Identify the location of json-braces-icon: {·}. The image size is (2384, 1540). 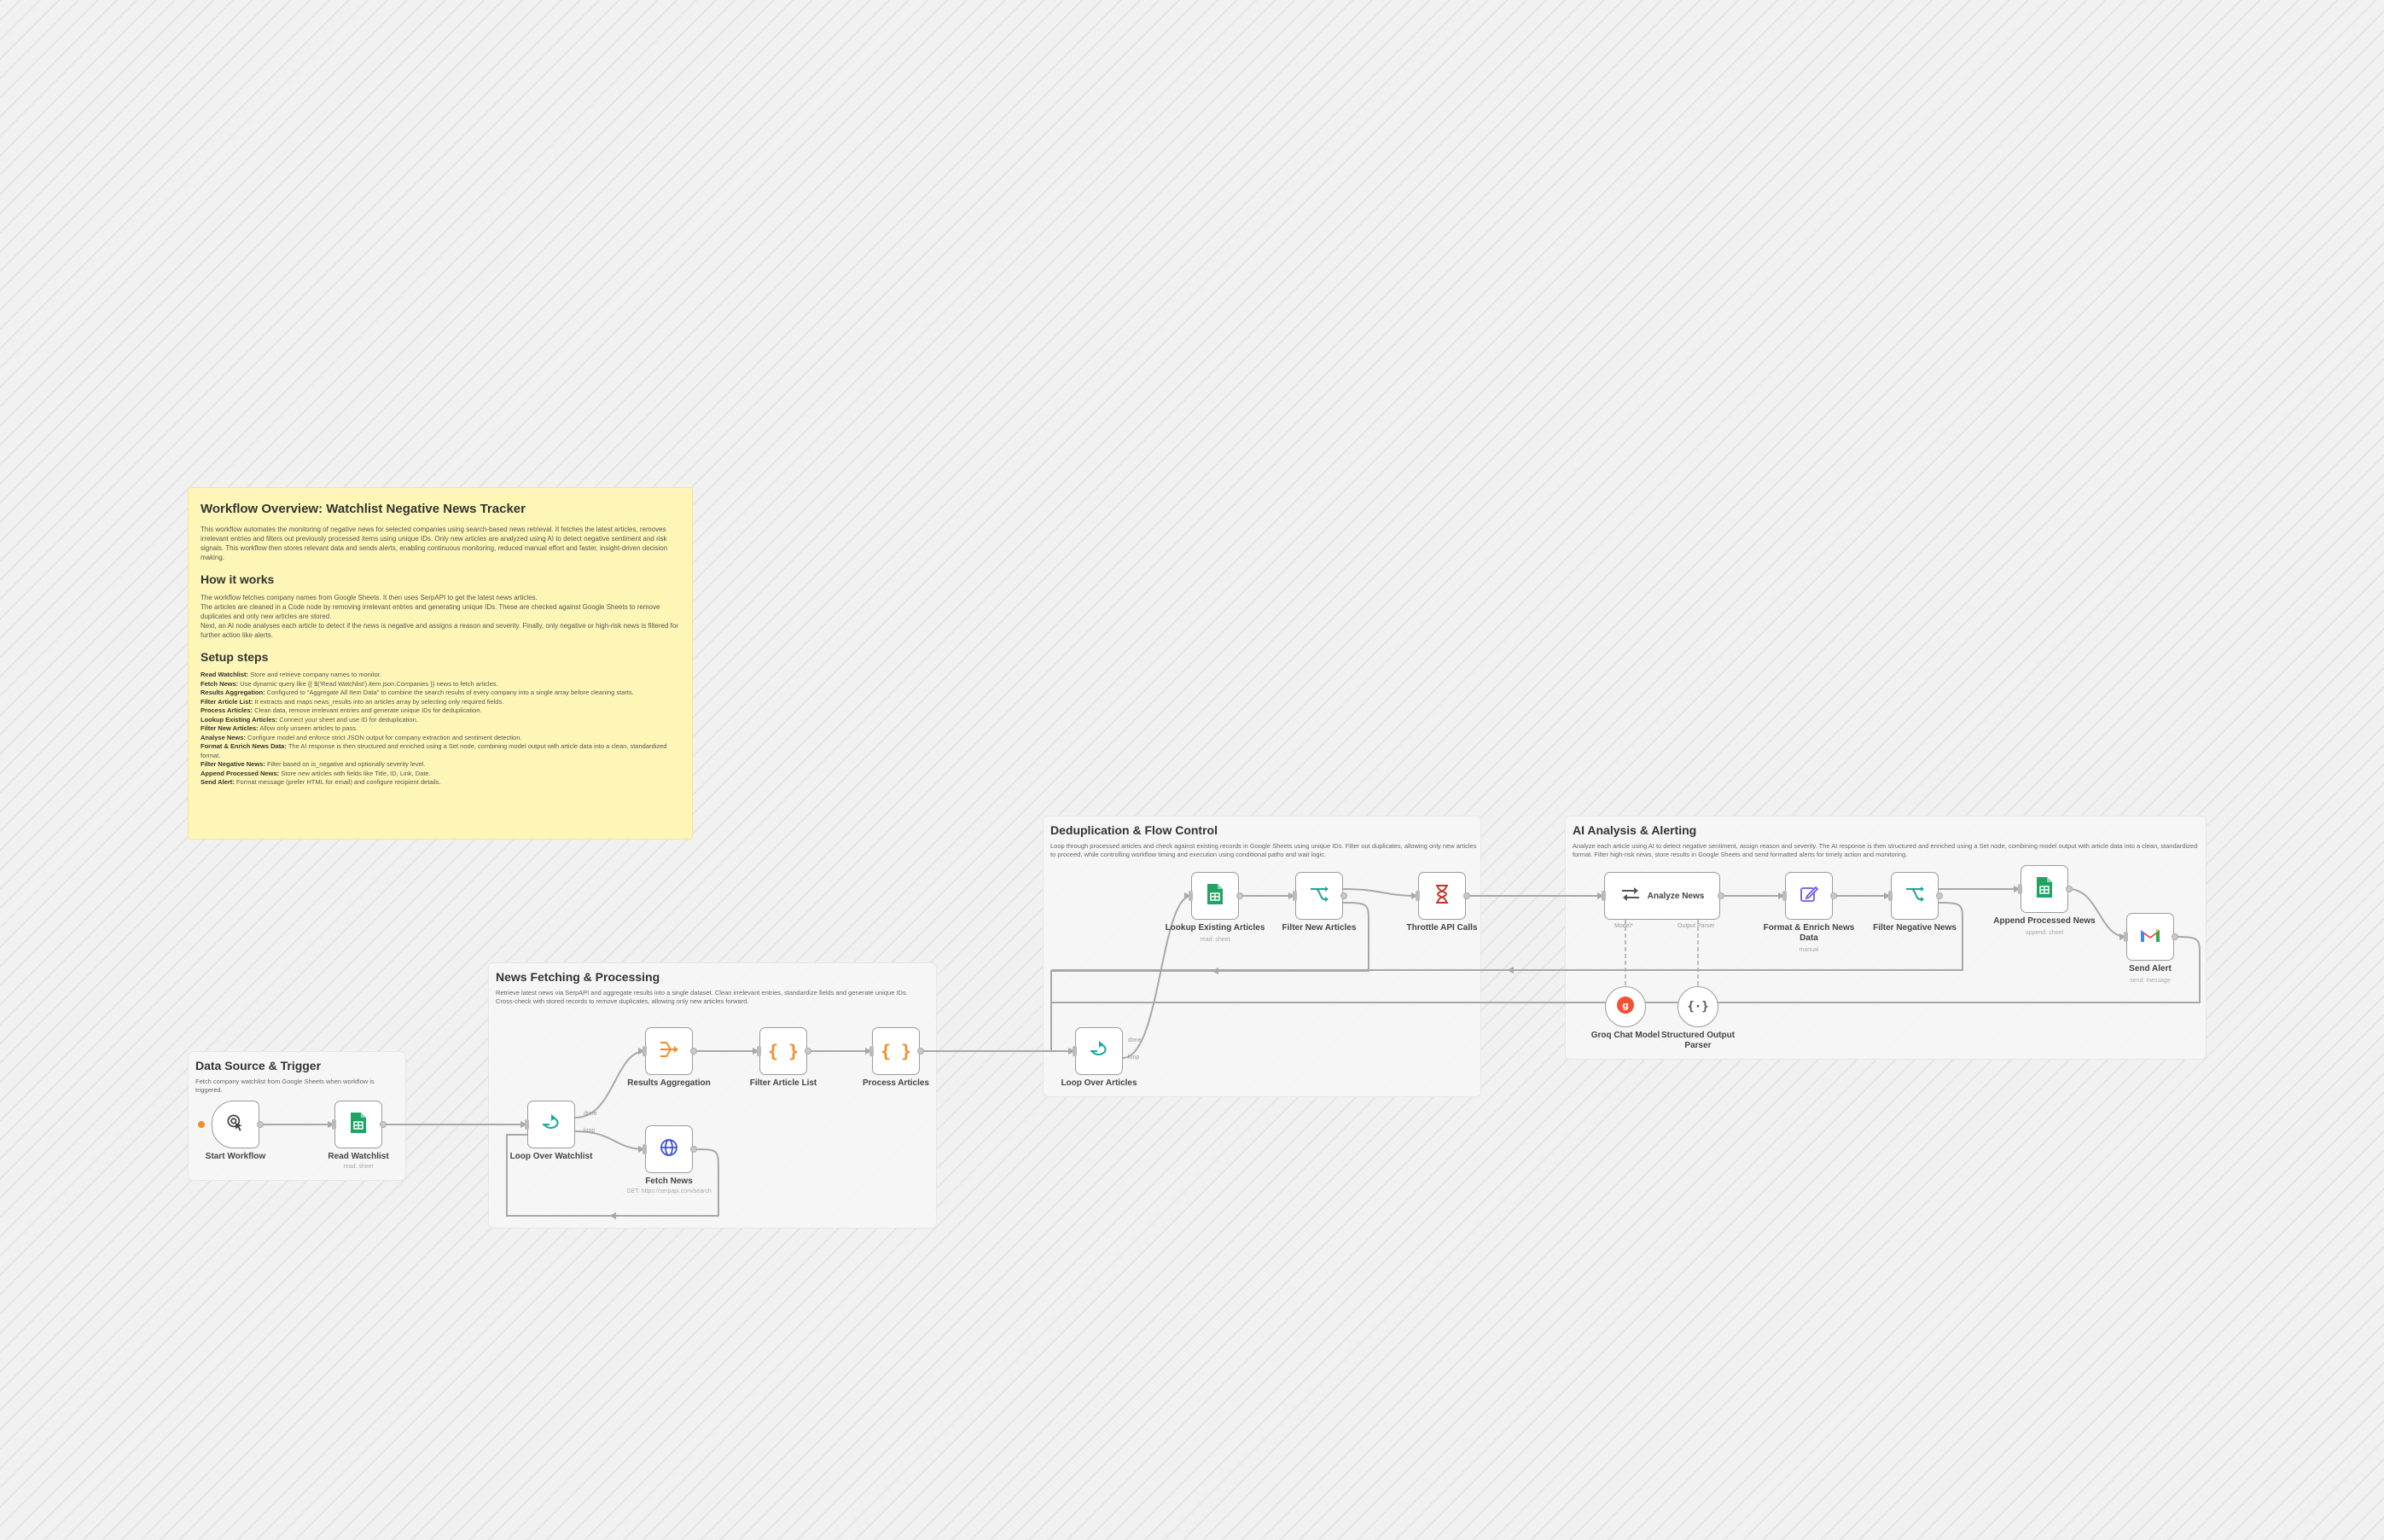
(1698, 1007).